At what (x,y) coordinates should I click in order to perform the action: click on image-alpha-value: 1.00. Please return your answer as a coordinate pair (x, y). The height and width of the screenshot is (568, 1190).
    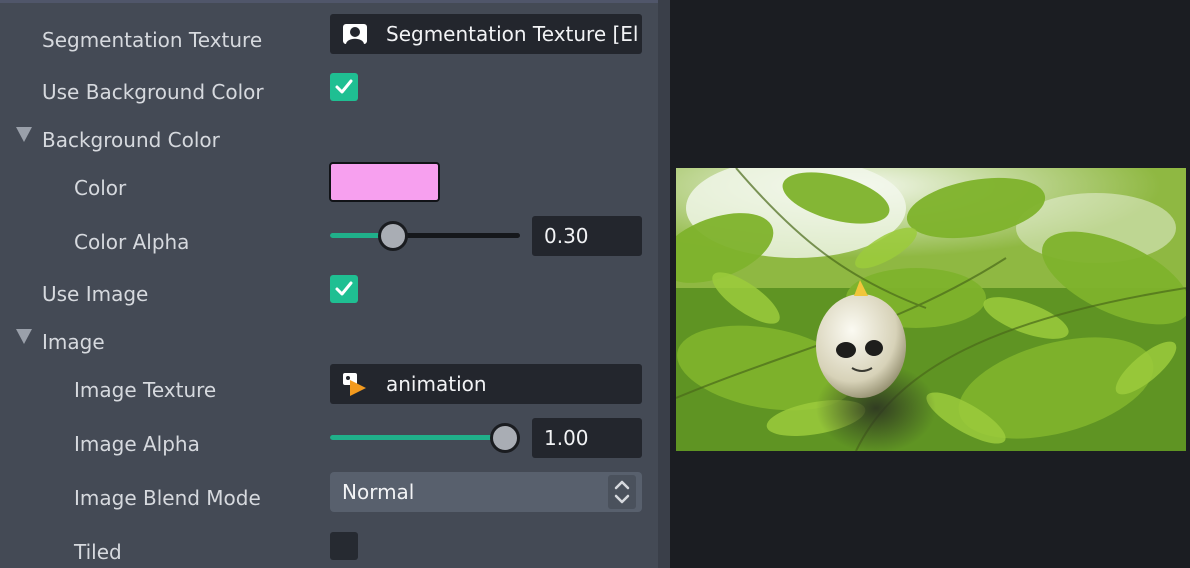
    Looking at the image, I should click on (566, 438).